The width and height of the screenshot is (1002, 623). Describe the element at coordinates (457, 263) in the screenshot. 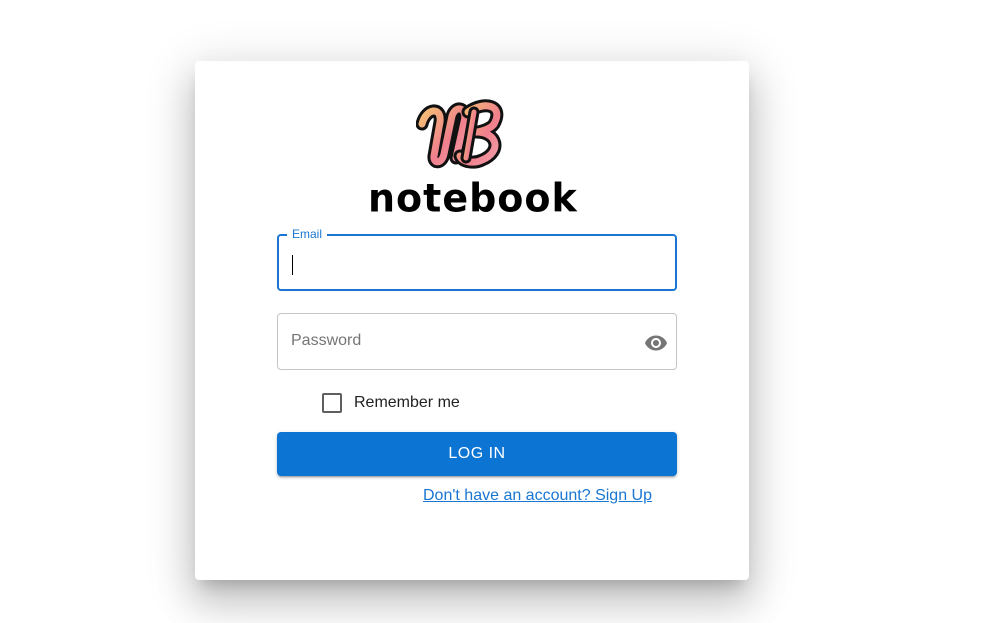

I see `email-input` at that location.